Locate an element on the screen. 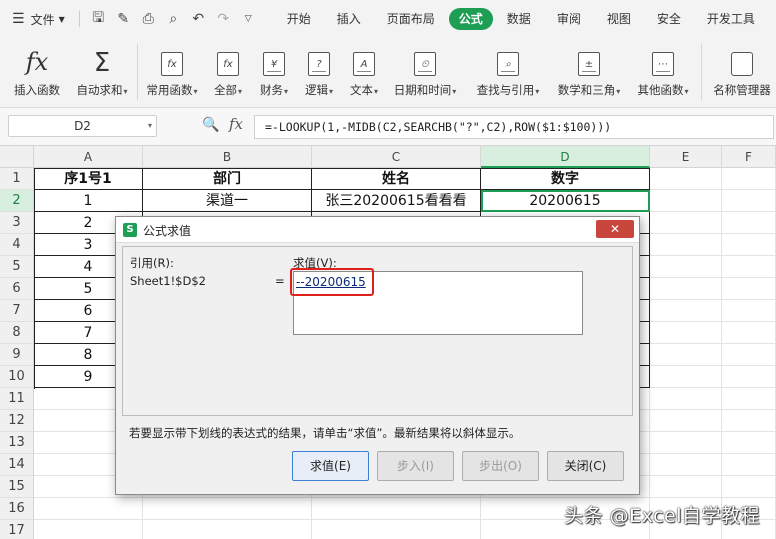 The height and width of the screenshot is (539, 776). step-in-button: 步入(I) is located at coordinates (415, 466).